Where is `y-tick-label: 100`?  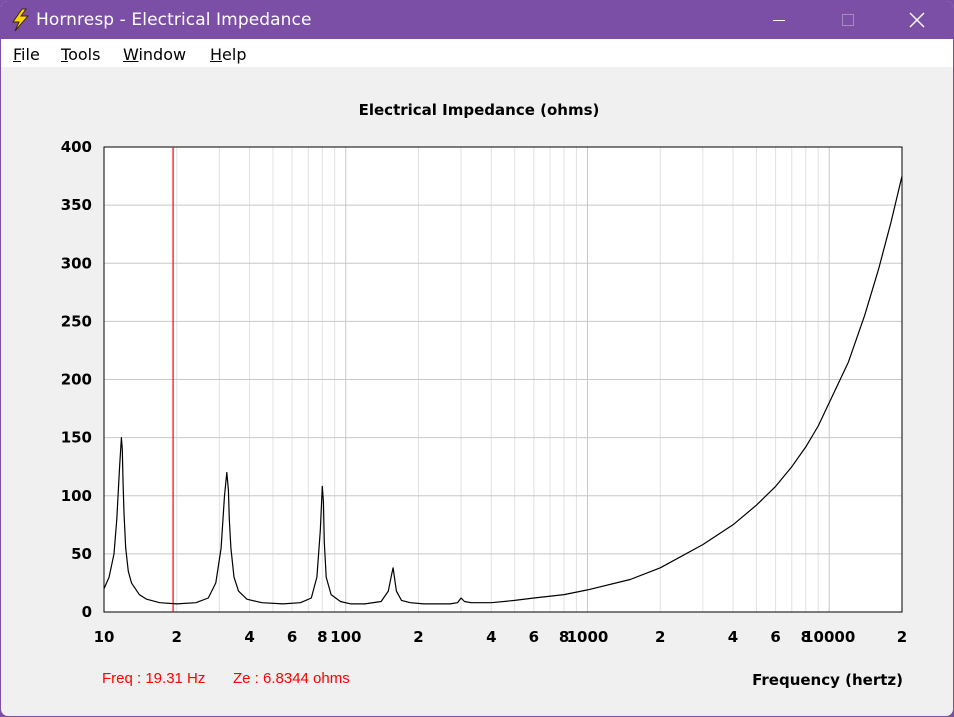 y-tick-label: 100 is located at coordinates (76, 496).